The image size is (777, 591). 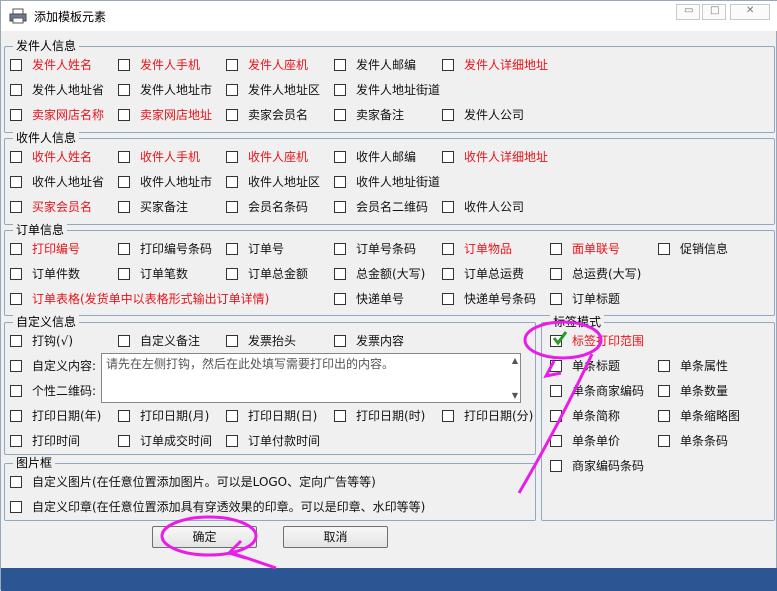 I want to click on title-bar: 添加模板元素 ▭ □ ✕, so click(x=389, y=16).